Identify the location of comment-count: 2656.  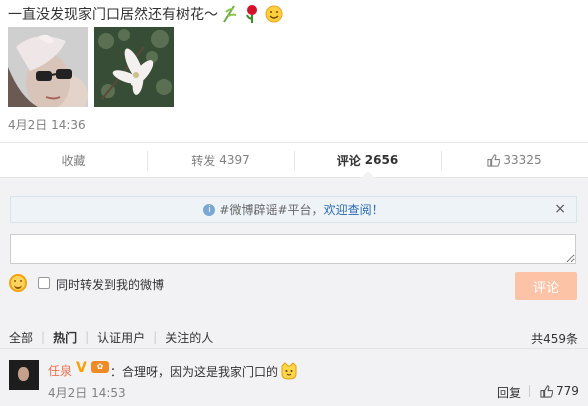
(381, 160).